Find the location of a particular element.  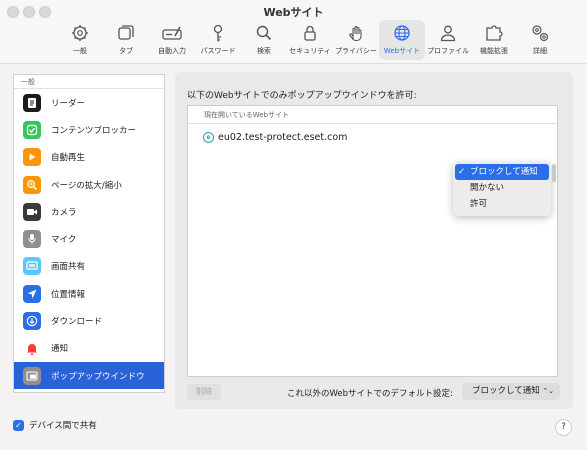

tab-websites: Webサイト is located at coordinates (402, 40).